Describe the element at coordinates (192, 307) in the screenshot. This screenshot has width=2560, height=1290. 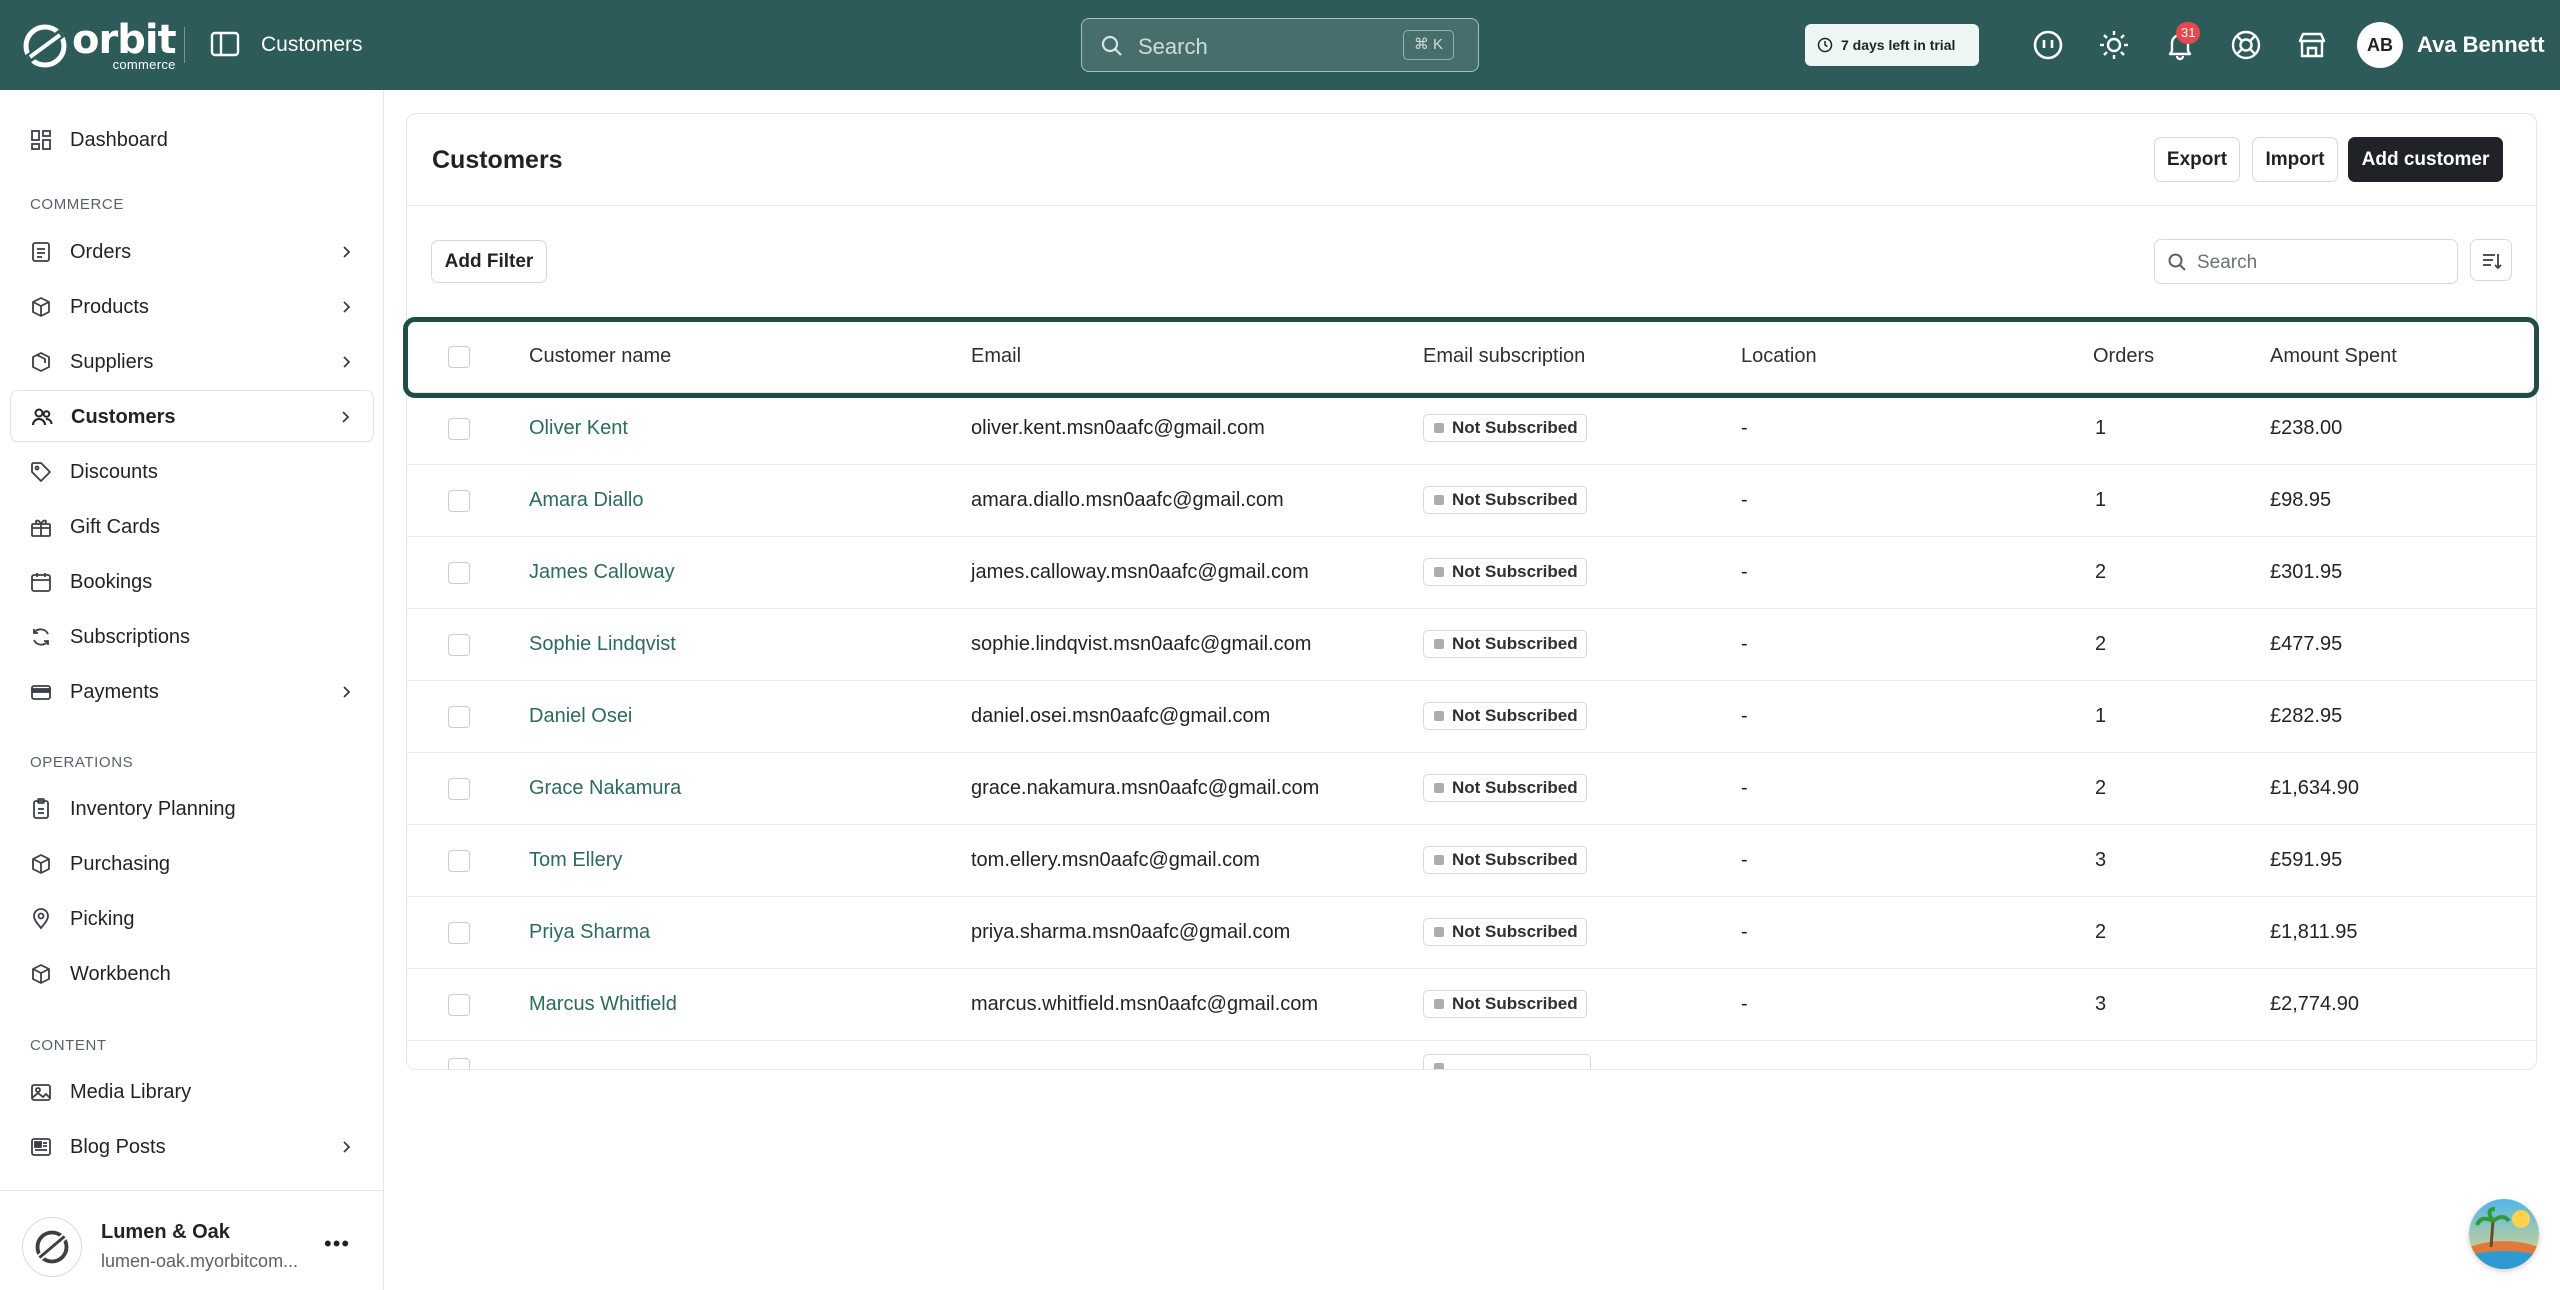
I see `sidebar-item-products: Products` at that location.